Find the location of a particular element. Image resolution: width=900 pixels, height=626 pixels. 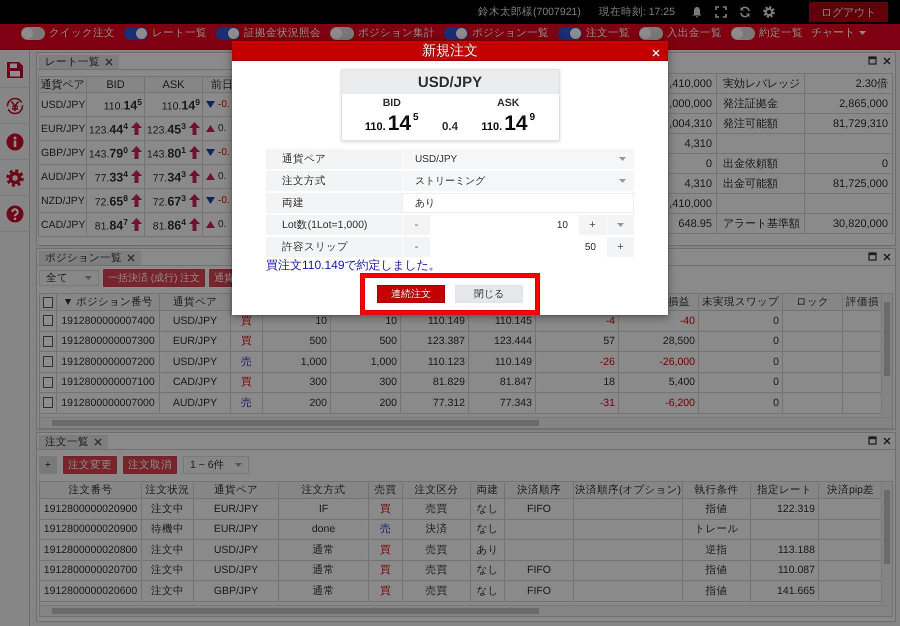

panel-tab: ポジション一覧 is located at coordinates (90, 258).